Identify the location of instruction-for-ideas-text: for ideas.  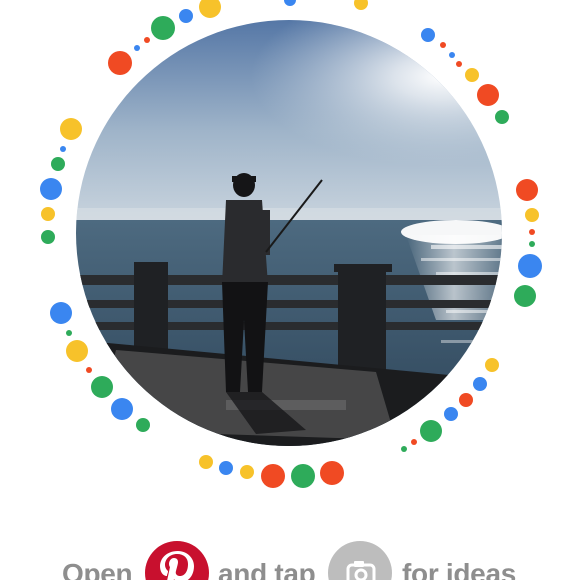
(459, 569).